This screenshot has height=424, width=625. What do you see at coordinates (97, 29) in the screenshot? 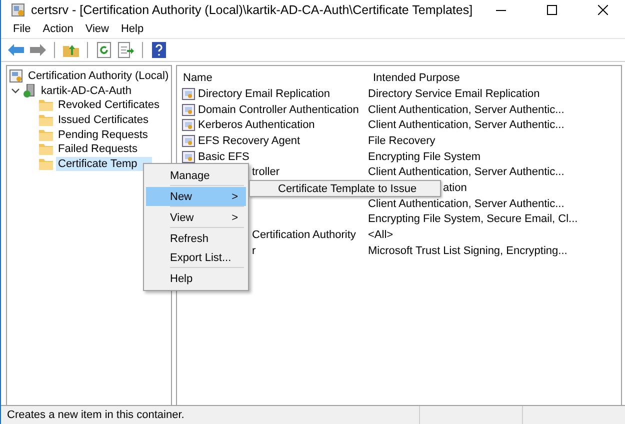
I see `menu-item: View` at bounding box center [97, 29].